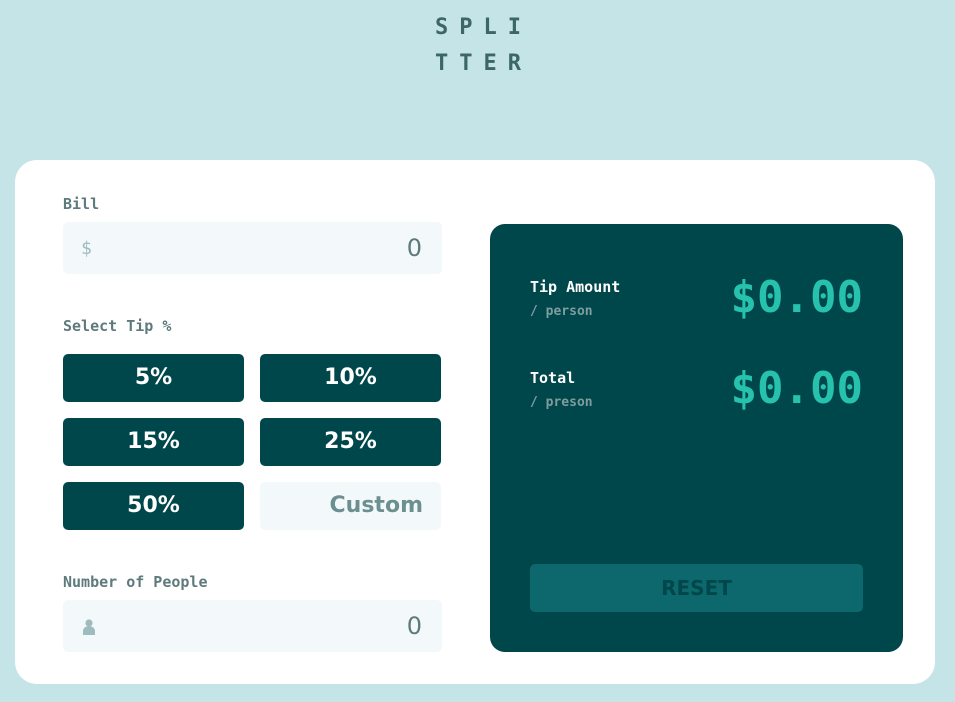 The height and width of the screenshot is (702, 955). What do you see at coordinates (86, 248) in the screenshot?
I see `dollar-icon: $` at bounding box center [86, 248].